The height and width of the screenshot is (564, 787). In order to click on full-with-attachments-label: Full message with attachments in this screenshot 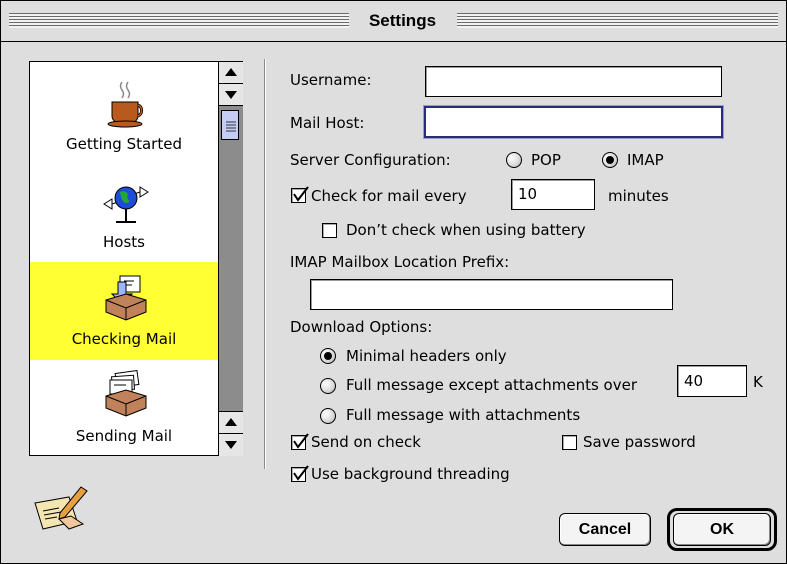, I will do `click(463, 415)`.